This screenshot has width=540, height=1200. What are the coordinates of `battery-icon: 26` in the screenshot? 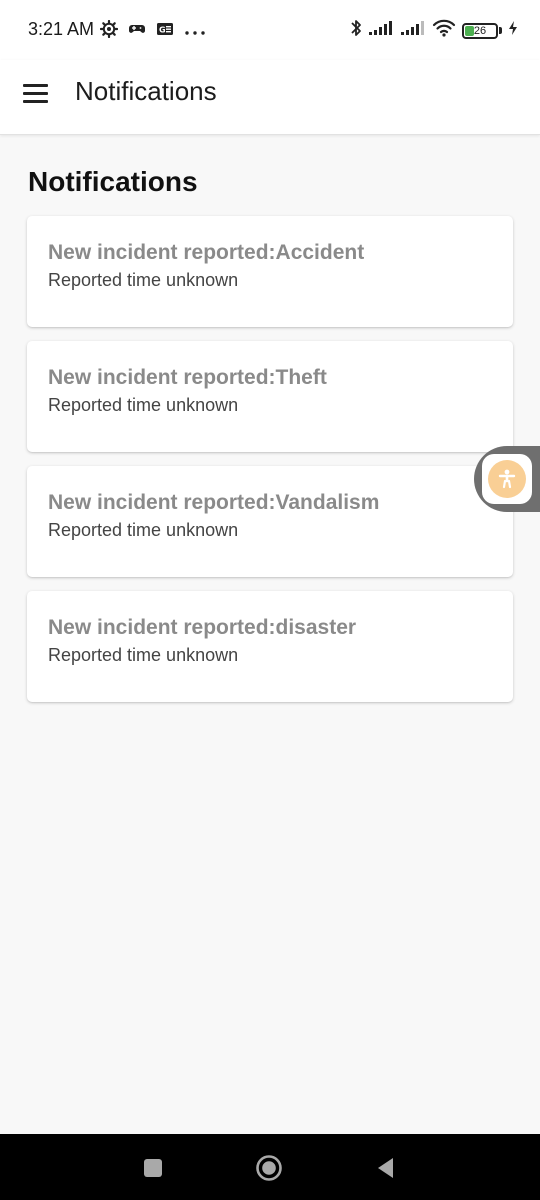 It's located at (482, 30).